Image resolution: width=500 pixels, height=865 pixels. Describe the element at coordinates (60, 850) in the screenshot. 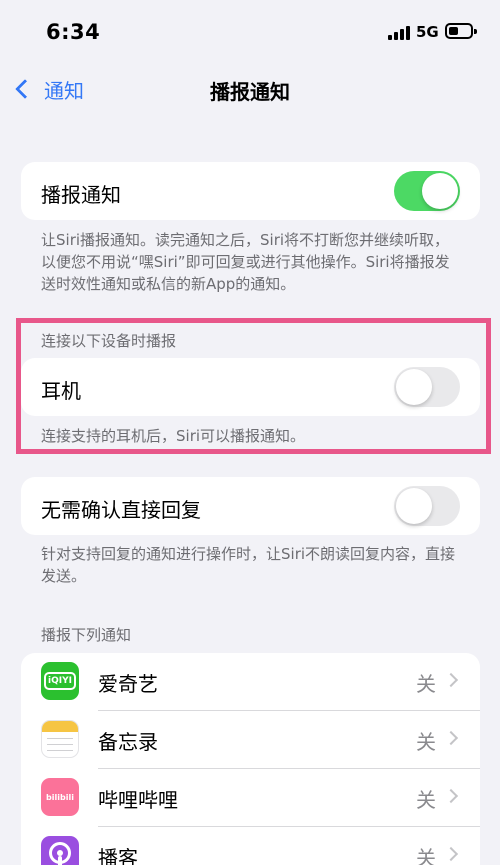

I see `podcasts-icon` at that location.